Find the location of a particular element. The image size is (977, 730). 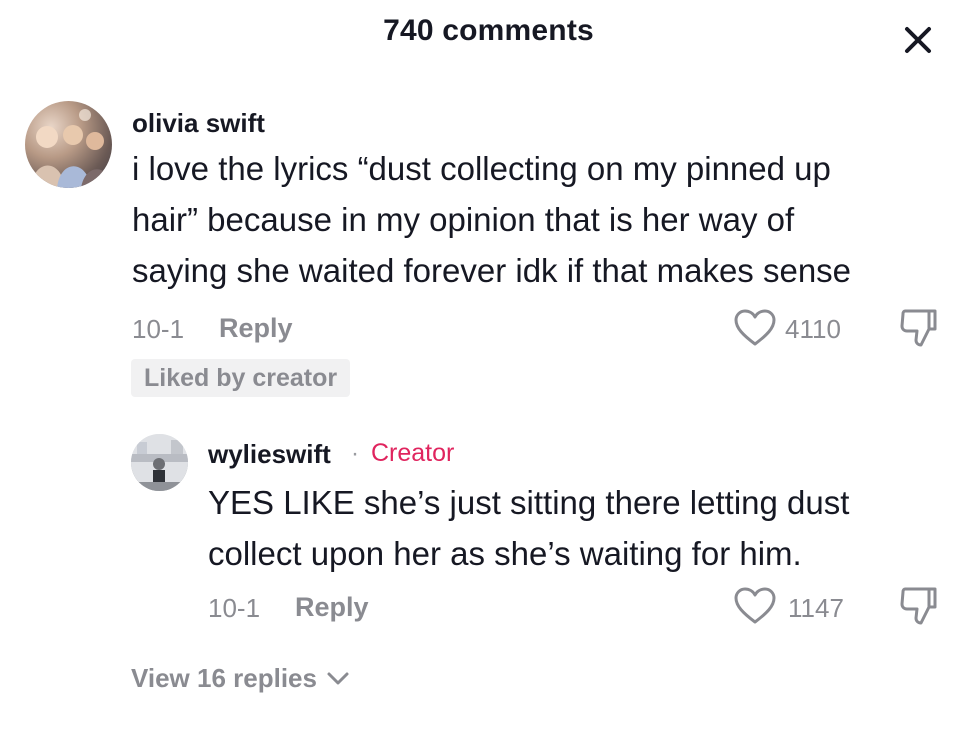

view-replies-button: View 16 replies is located at coordinates (241, 678).